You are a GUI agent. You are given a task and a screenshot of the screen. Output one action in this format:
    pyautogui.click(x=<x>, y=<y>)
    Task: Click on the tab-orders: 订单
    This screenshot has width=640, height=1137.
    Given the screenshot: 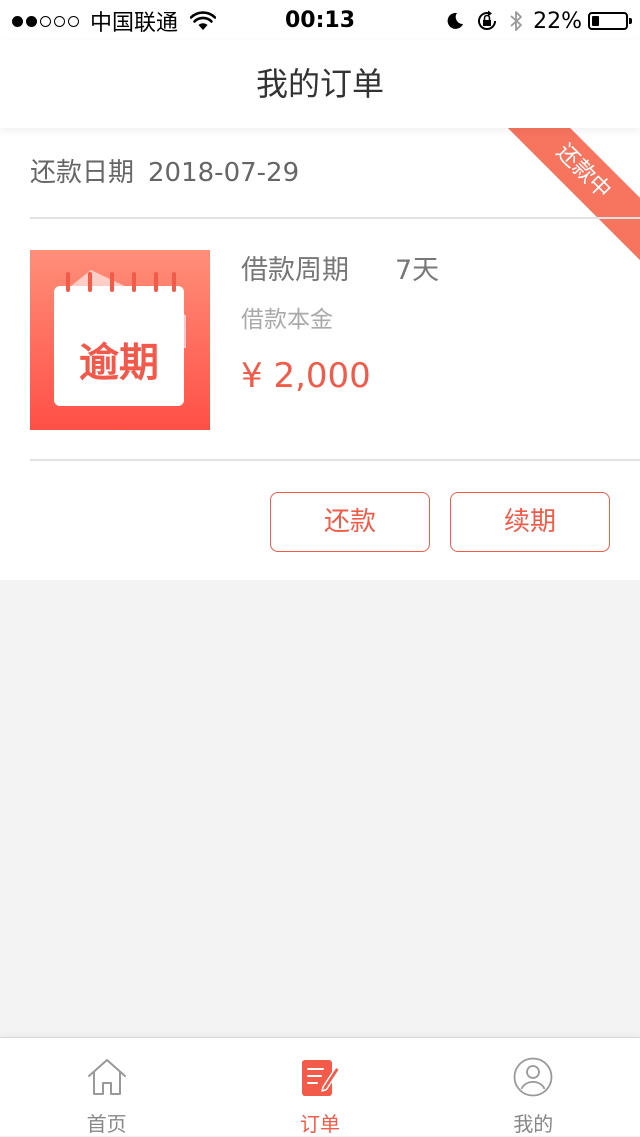 What is the action you would take?
    pyautogui.click(x=319, y=1087)
    